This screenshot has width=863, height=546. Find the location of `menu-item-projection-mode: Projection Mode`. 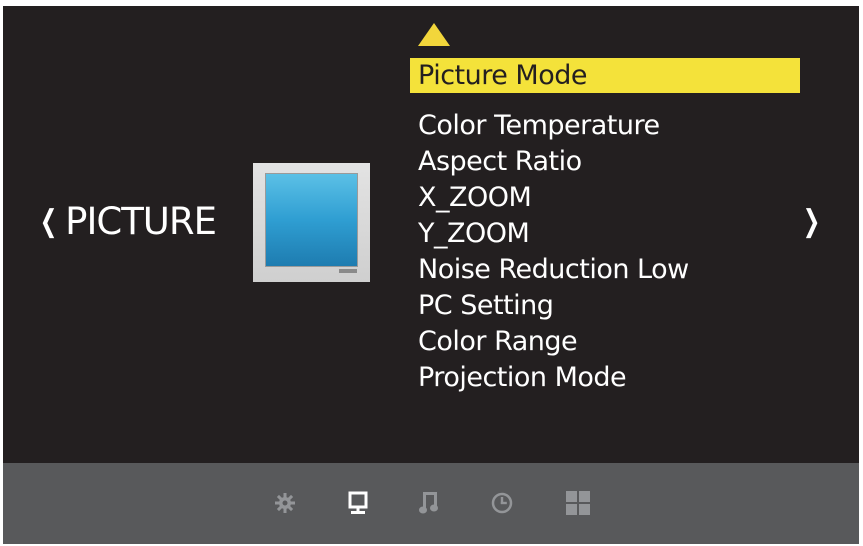

menu-item-projection-mode: Projection Mode is located at coordinates (553, 378).